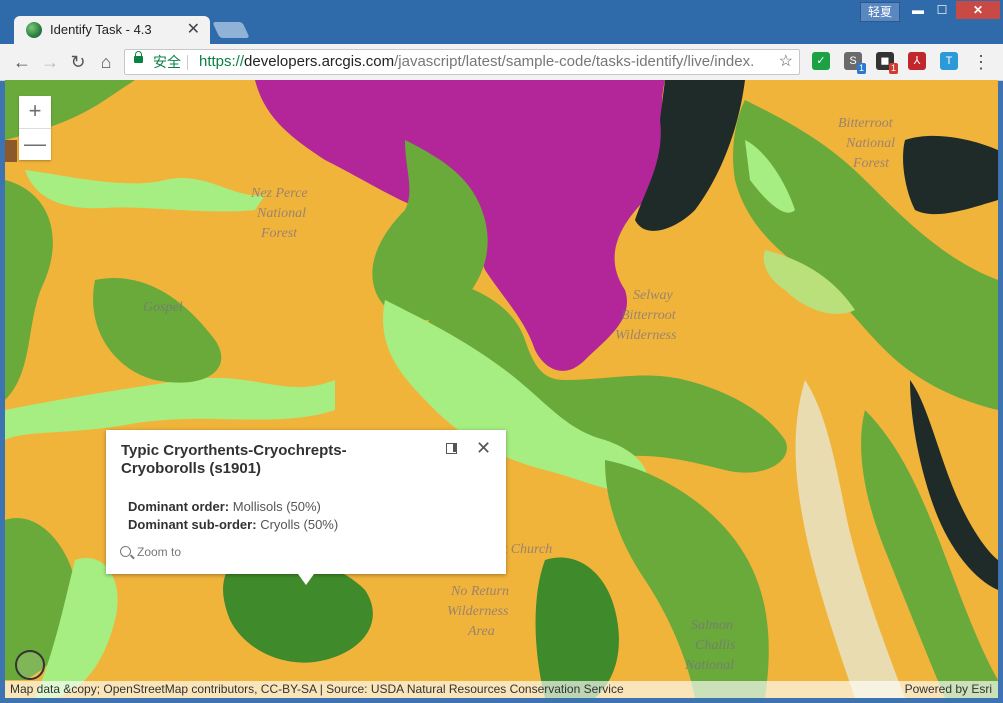 The image size is (1003, 703). I want to click on tab-identify-task: Identify Task - 4.3 ✕, so click(112, 30).